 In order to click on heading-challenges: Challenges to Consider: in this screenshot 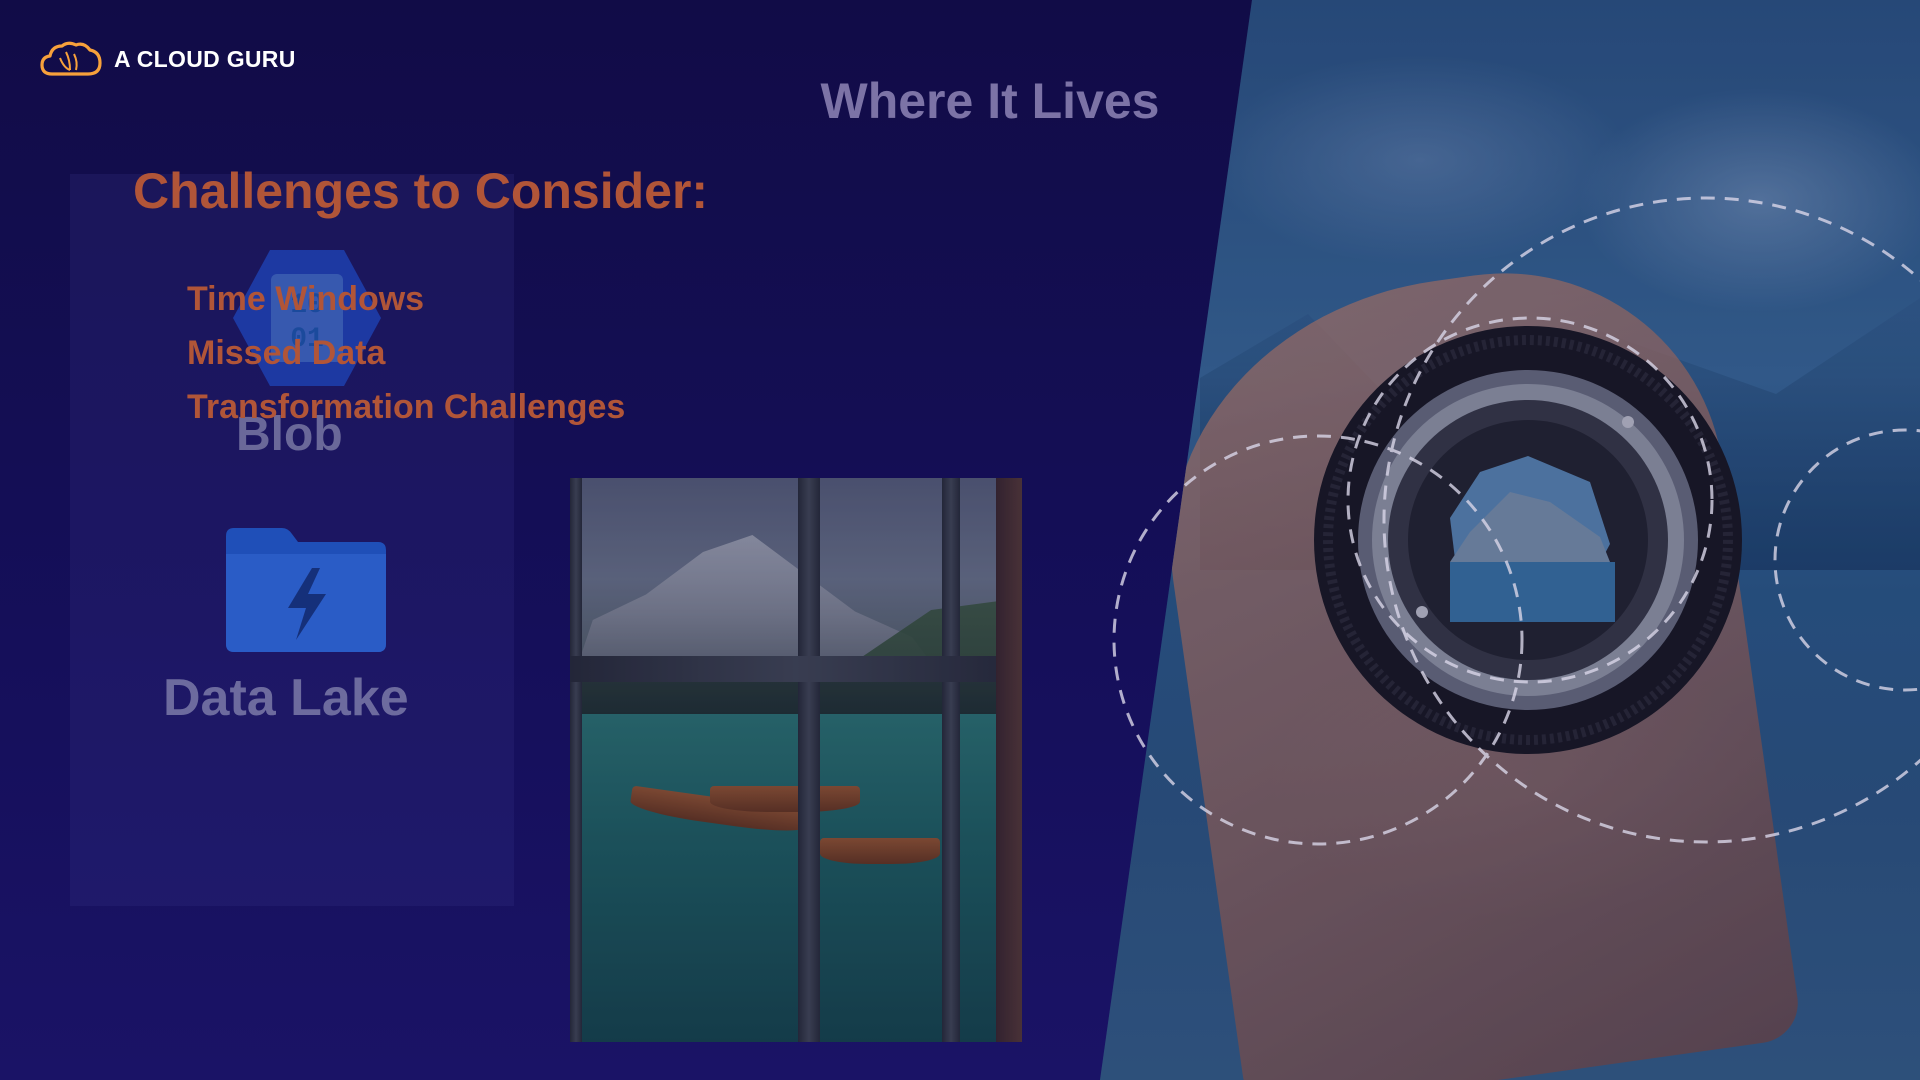, I will do `click(421, 191)`.